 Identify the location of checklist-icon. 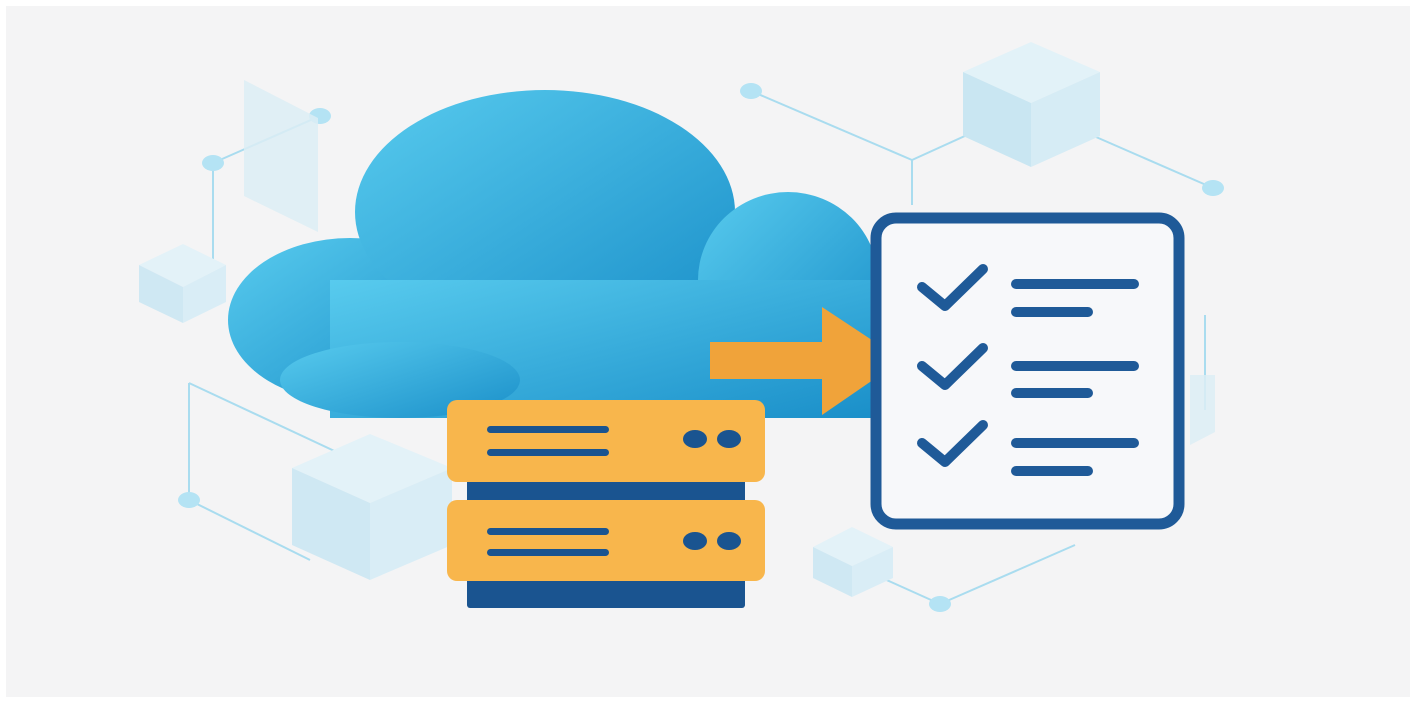
(1027, 371).